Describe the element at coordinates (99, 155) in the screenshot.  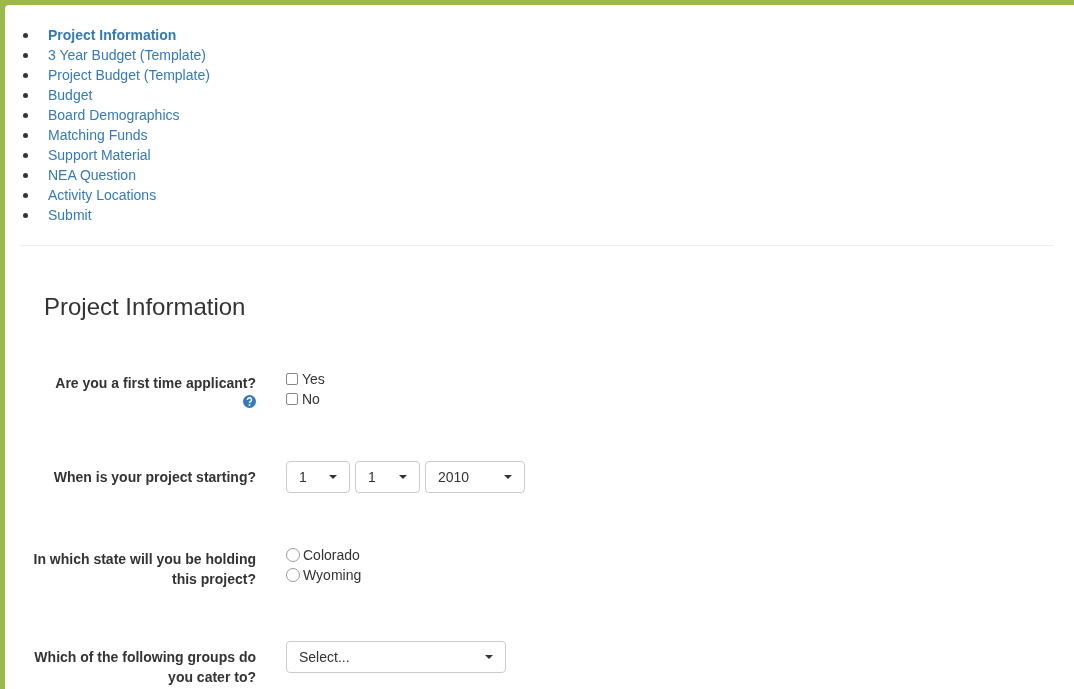
I see `nav-link: Support Material` at that location.